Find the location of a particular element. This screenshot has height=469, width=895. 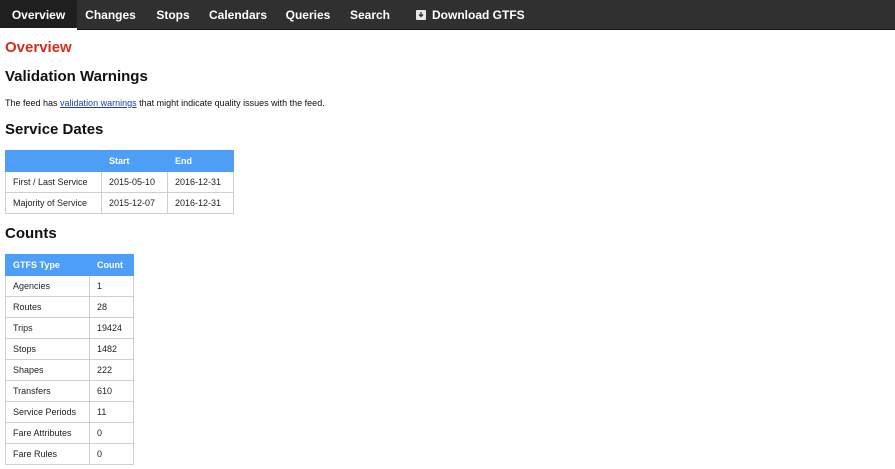

nav-calendars: Calendars is located at coordinates (238, 15).